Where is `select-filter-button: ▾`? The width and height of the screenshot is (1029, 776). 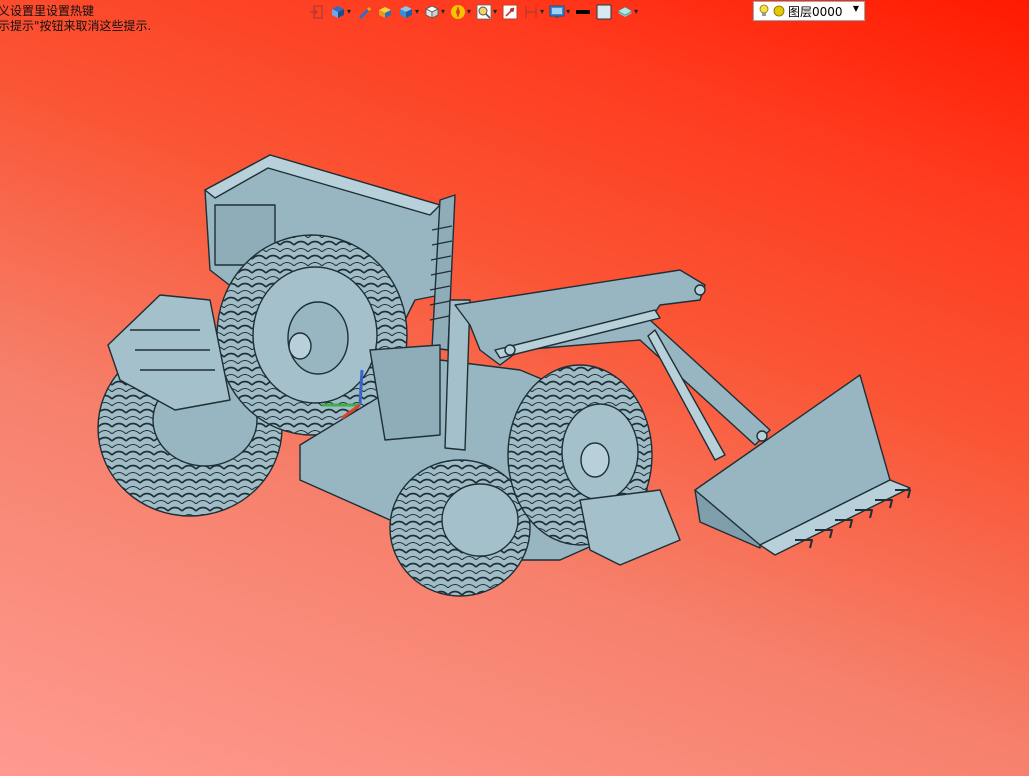
select-filter-button: ▾ is located at coordinates (340, 12).